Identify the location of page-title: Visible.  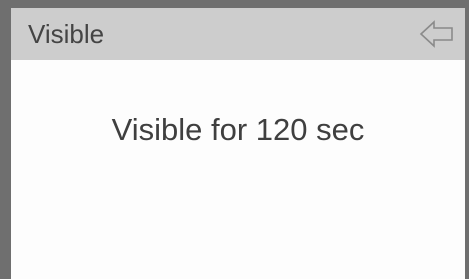
(66, 34).